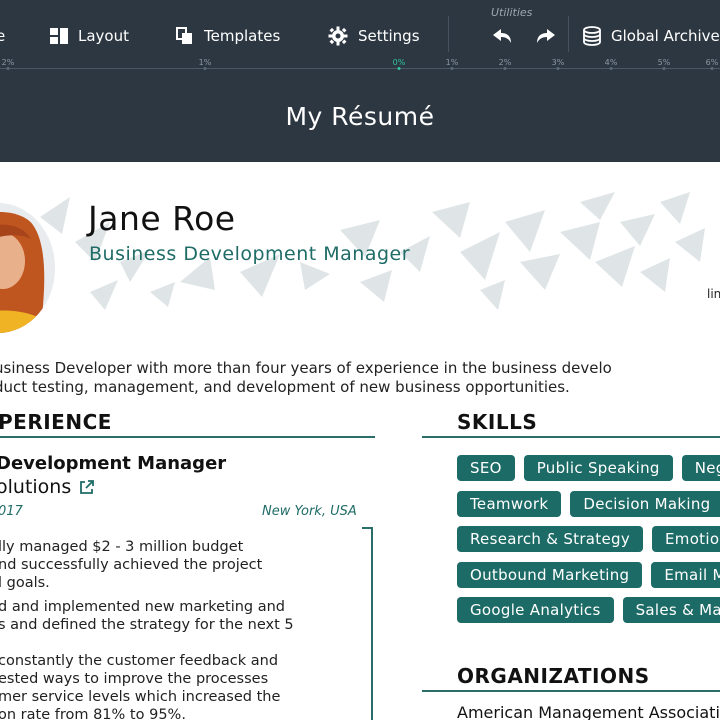  I want to click on resume-name: Jane Roe, so click(162, 218).